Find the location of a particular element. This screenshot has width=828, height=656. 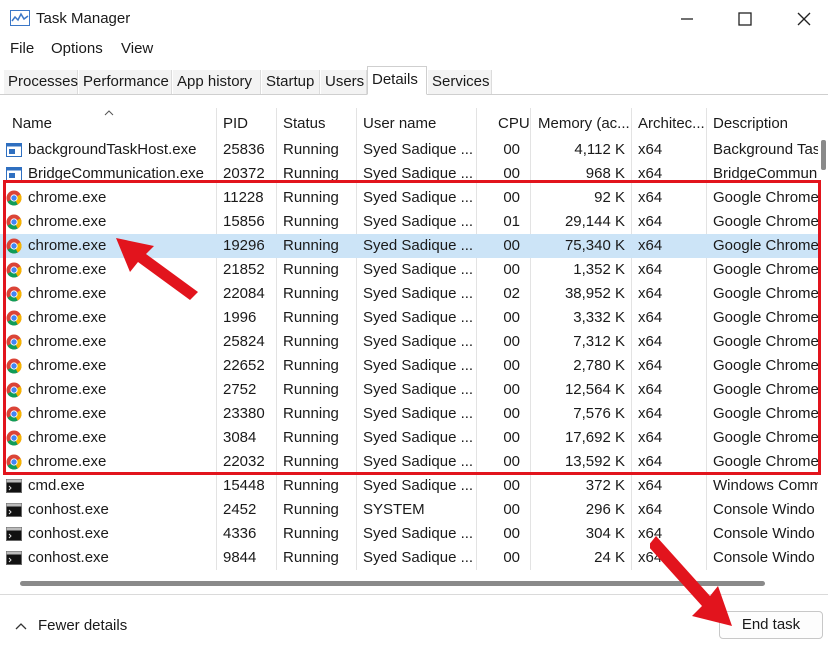

cell-pid: 25824 is located at coordinates (244, 341).